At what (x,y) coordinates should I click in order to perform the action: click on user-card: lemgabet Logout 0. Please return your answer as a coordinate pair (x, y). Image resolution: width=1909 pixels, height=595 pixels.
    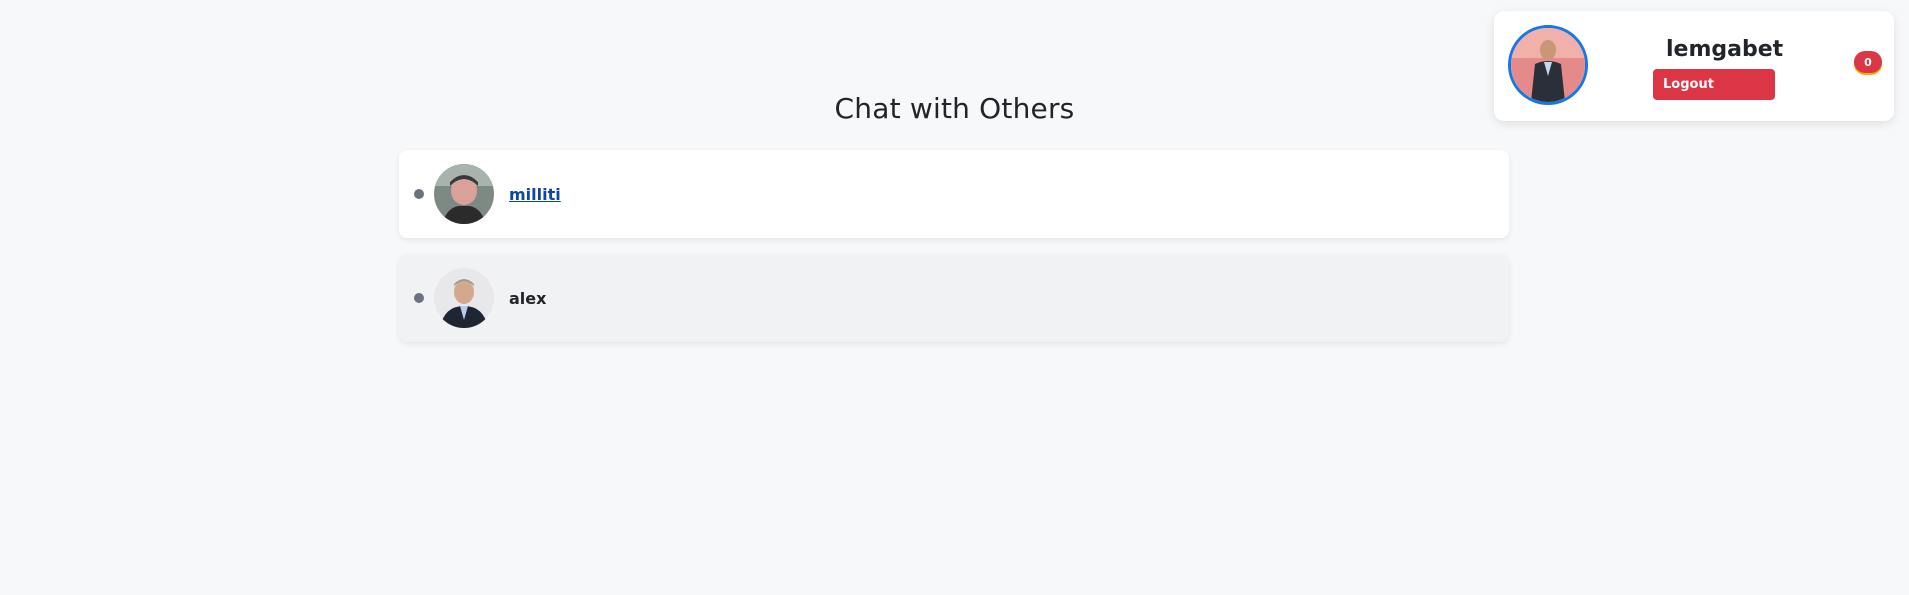
    Looking at the image, I should click on (1694, 66).